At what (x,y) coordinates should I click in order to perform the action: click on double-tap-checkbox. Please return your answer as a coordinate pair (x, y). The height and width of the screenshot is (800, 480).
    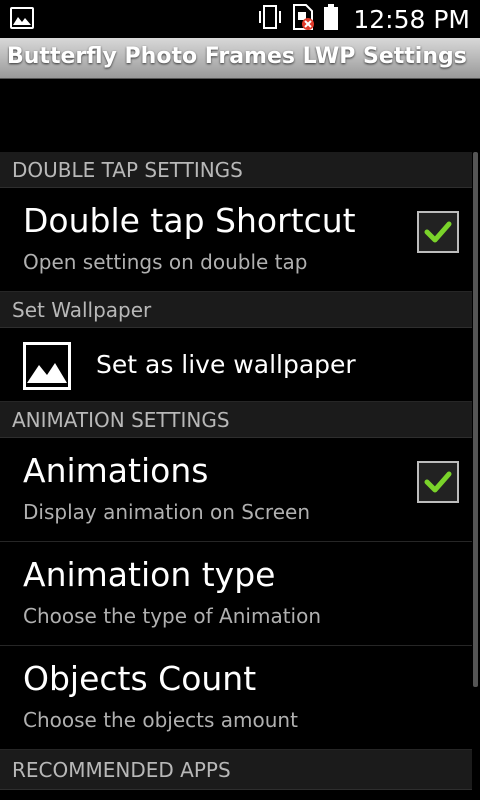
    Looking at the image, I should click on (438, 232).